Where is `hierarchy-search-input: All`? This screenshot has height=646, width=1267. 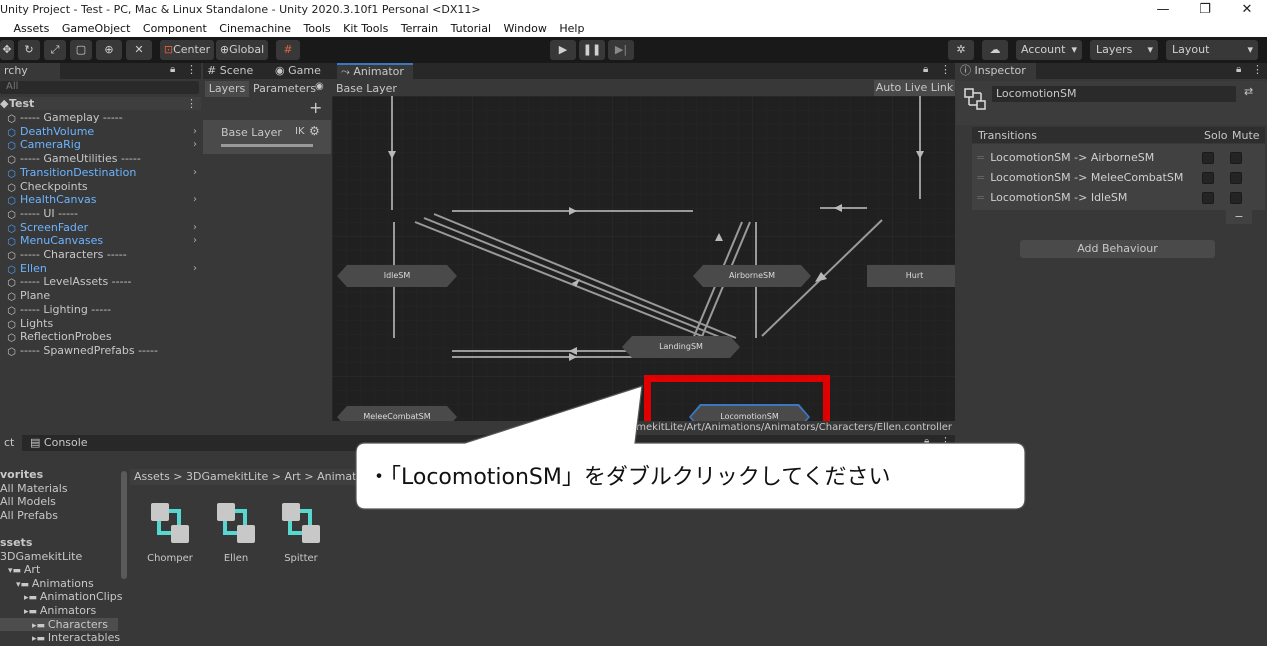
hierarchy-search-input: All is located at coordinates (99, 87).